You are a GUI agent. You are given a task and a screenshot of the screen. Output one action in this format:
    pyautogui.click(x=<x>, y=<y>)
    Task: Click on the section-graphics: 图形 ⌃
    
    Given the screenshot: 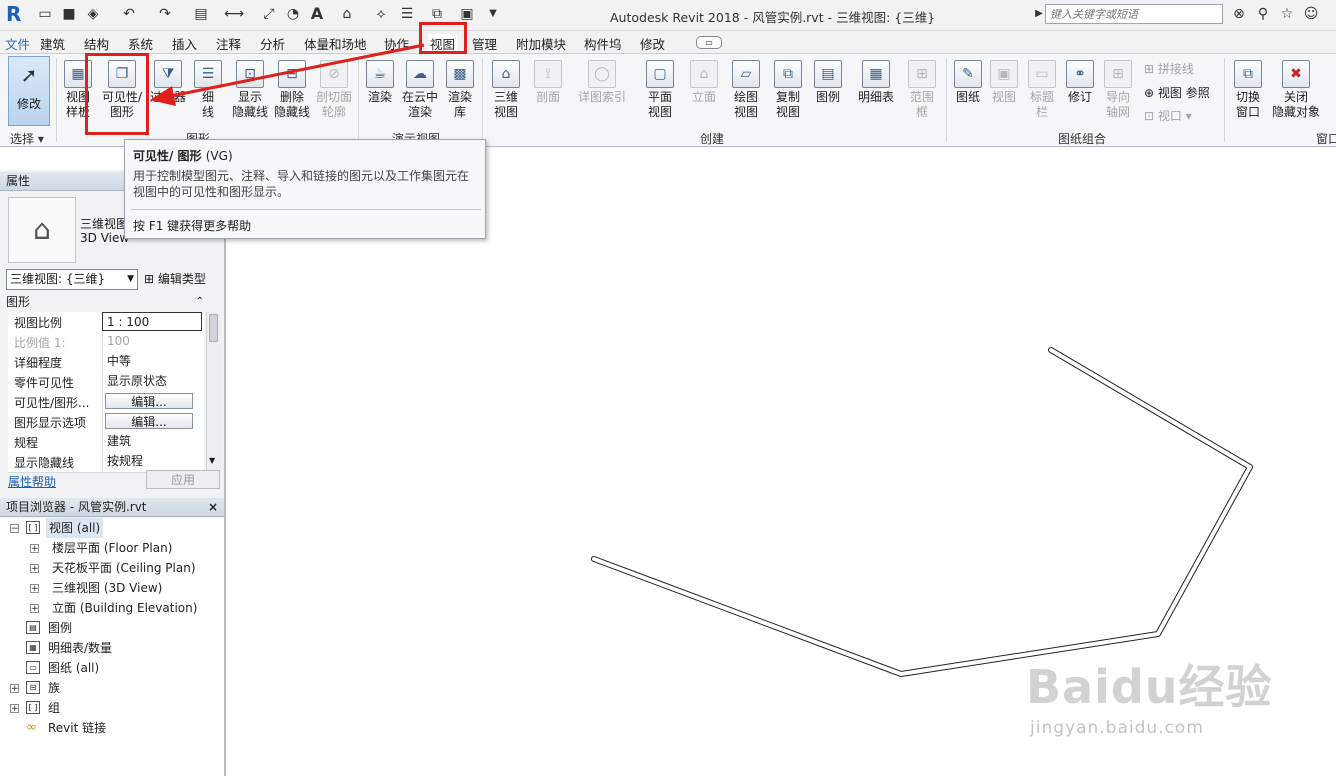 What is the action you would take?
    pyautogui.click(x=106, y=302)
    